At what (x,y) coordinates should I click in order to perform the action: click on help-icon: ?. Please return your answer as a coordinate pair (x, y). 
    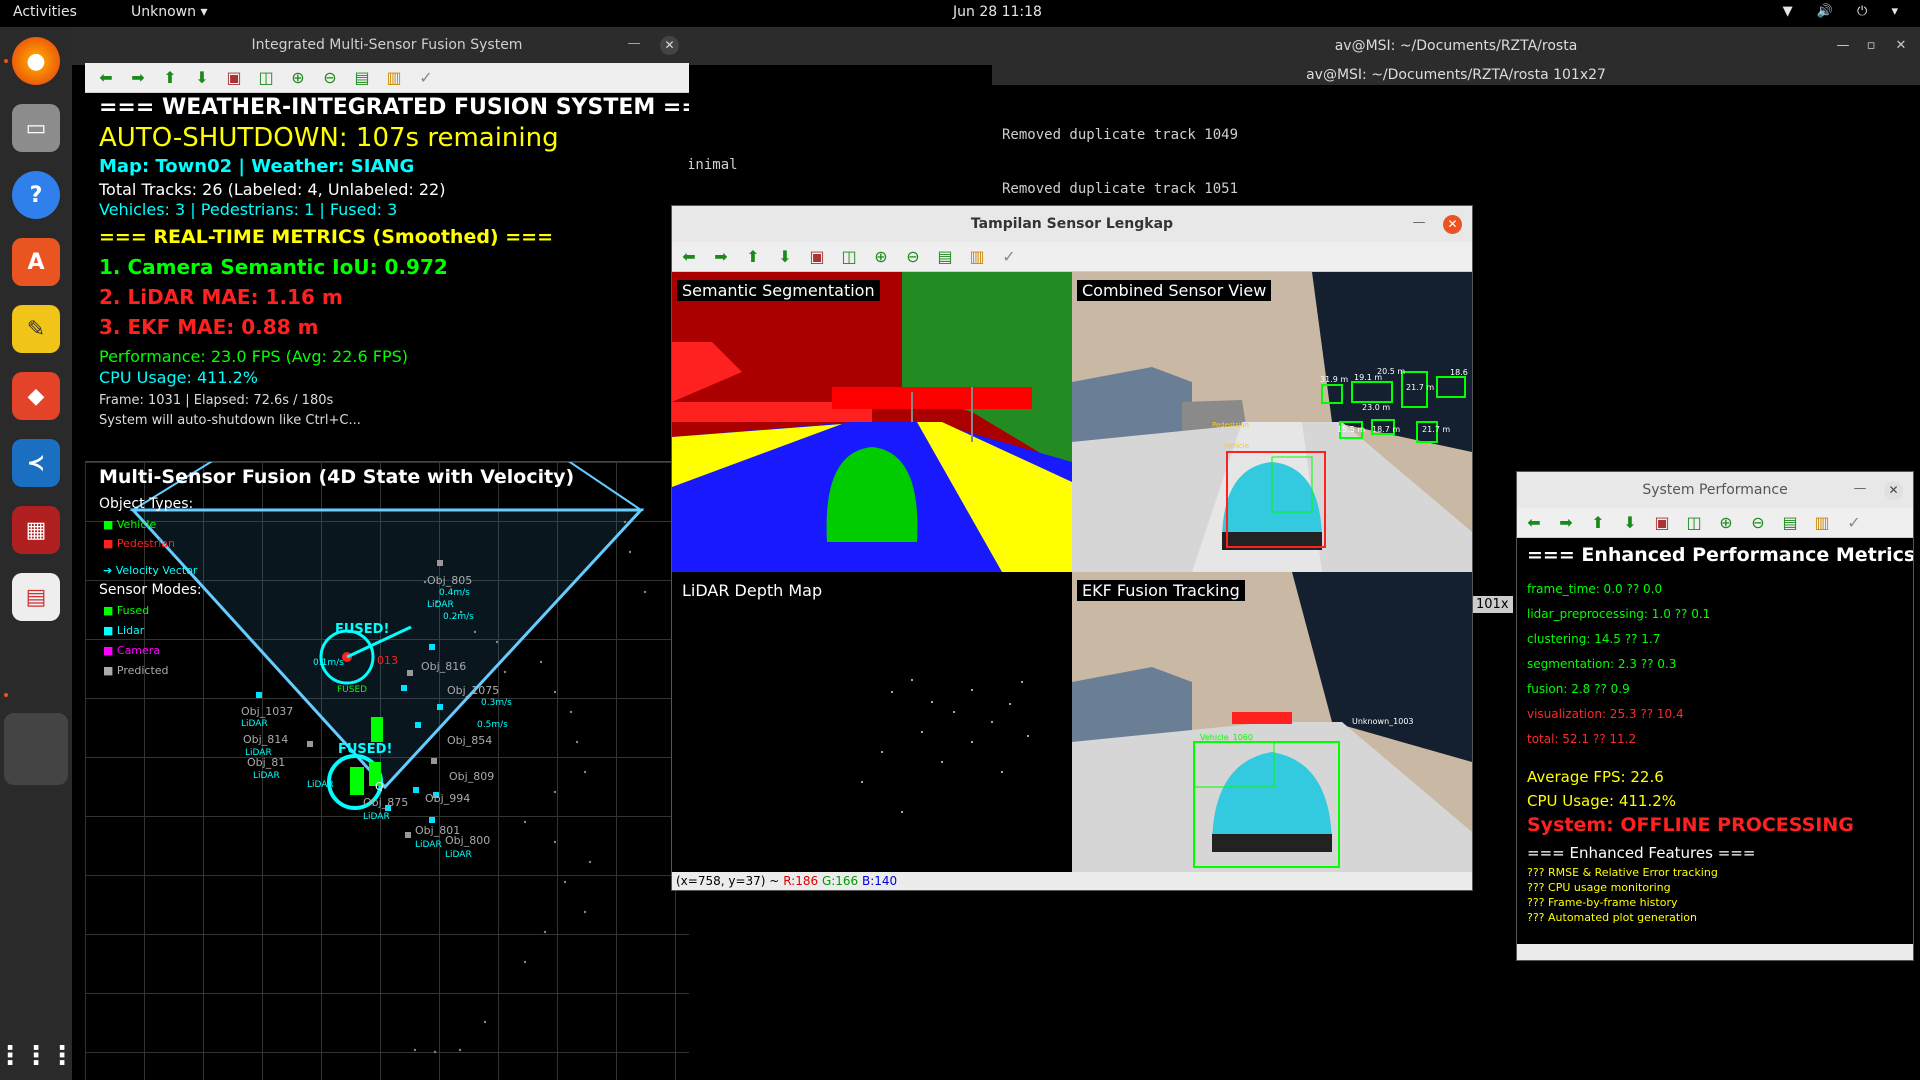
    Looking at the image, I should click on (36, 195).